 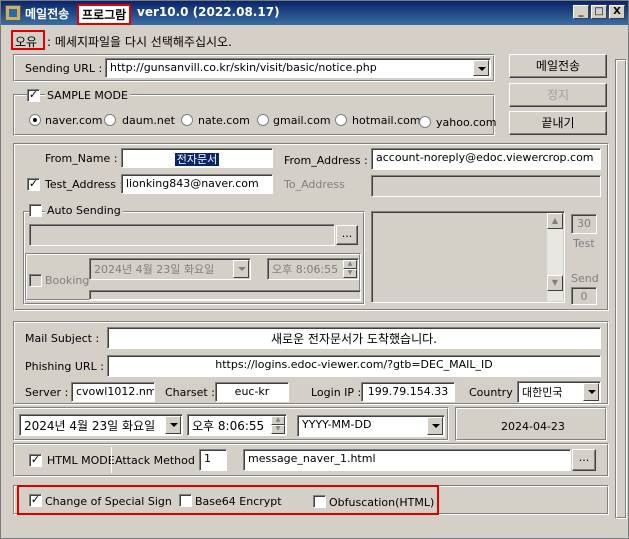 I want to click on title-bar: 메일전송 프로그람 ver10.0 (2022.08.17) _ □ X, so click(x=314, y=13).